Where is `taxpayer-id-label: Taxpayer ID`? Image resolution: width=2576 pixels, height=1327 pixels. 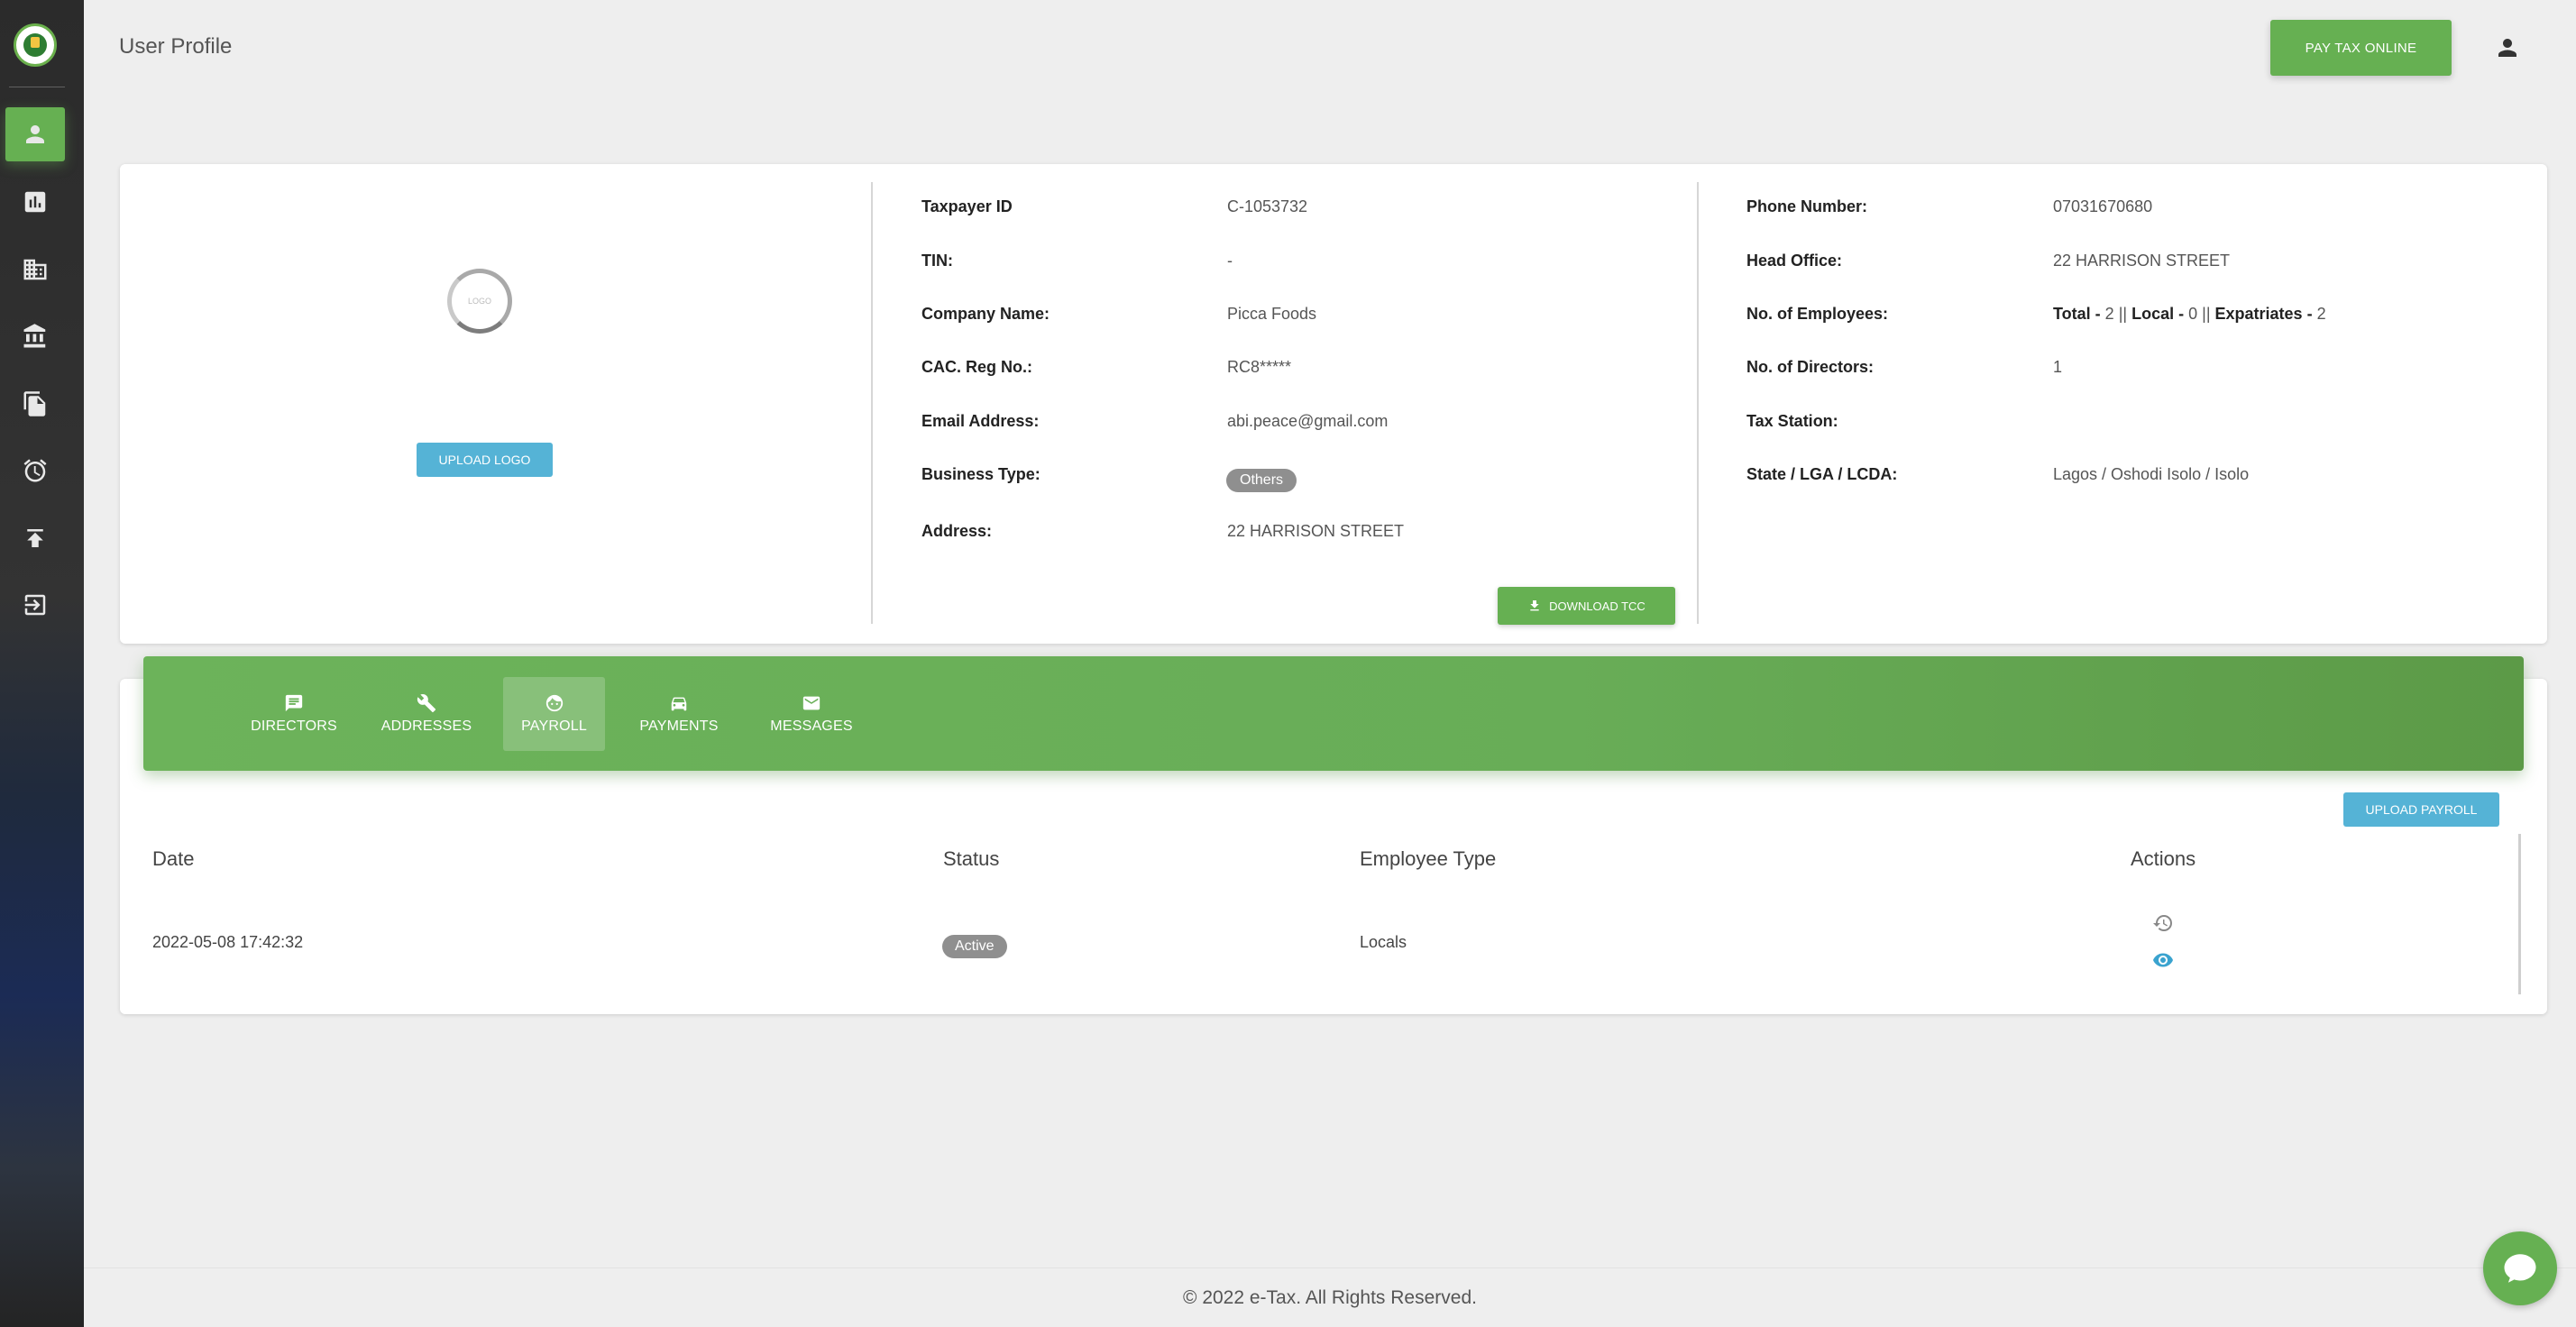 taxpayer-id-label: Taxpayer ID is located at coordinates (967, 206).